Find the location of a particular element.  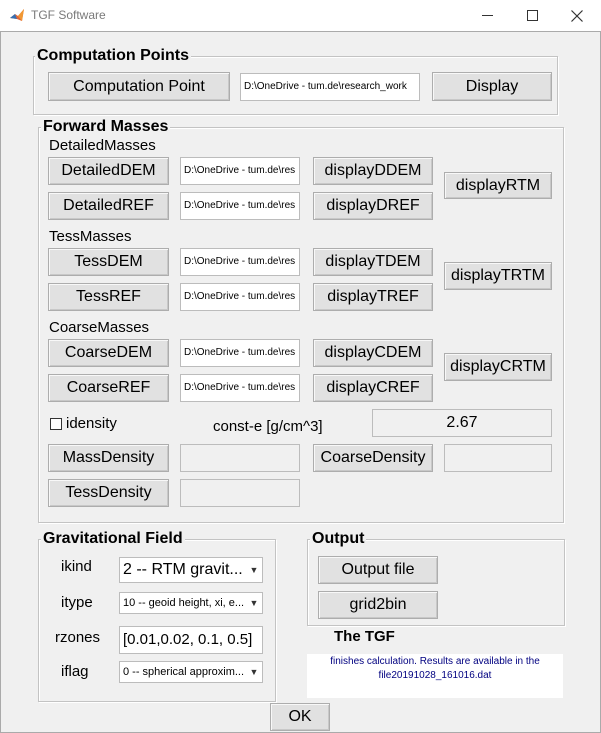

gravitational-field-title: Gravitational Field is located at coordinates (113, 539).